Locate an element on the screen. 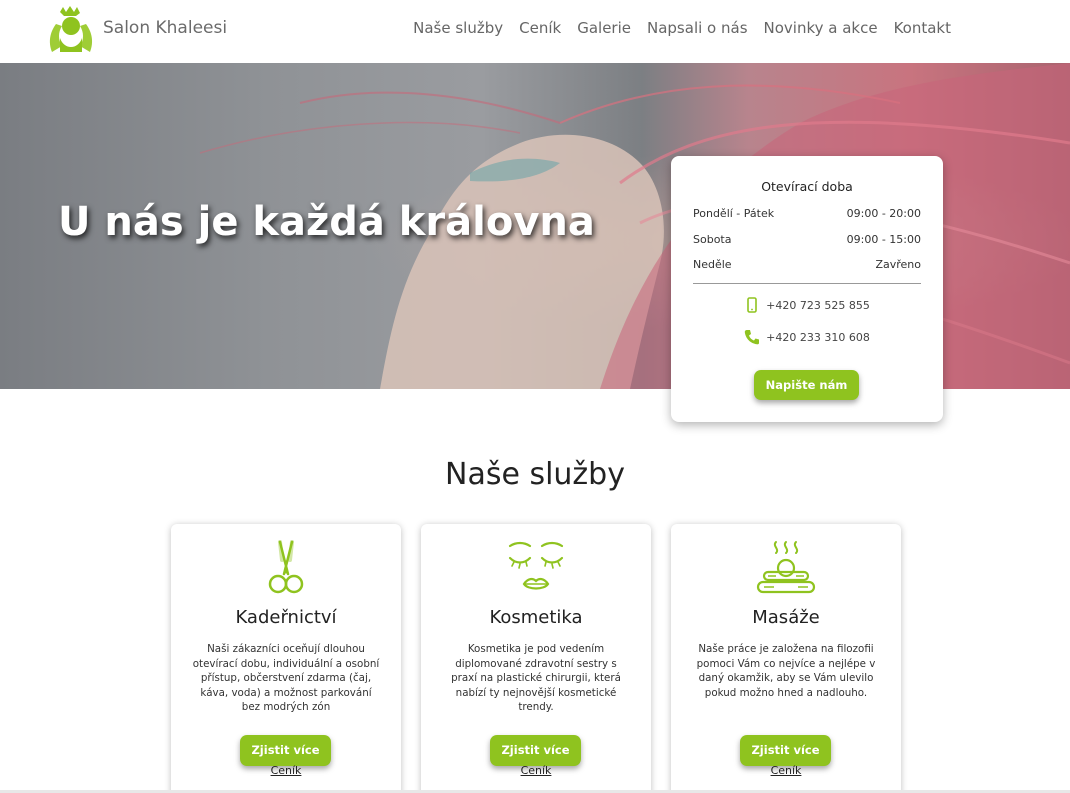 The image size is (1070, 793). service-title: Kosmetika is located at coordinates (536, 617).